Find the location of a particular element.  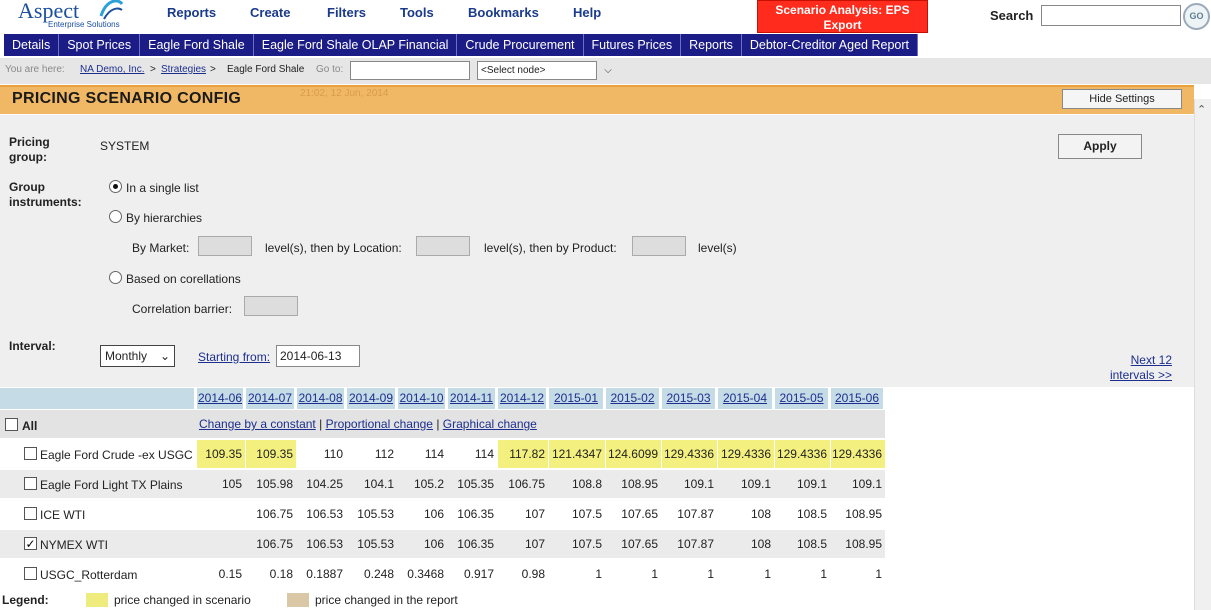

hide-settings-button: Hide Settings is located at coordinates (1122, 99).